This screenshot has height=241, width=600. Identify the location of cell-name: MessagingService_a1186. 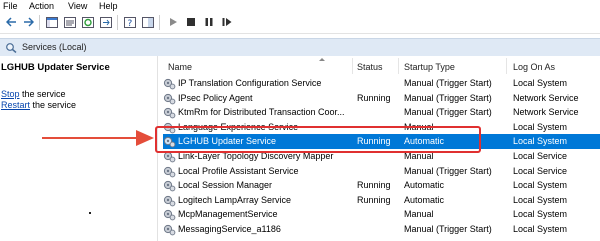
(229, 229).